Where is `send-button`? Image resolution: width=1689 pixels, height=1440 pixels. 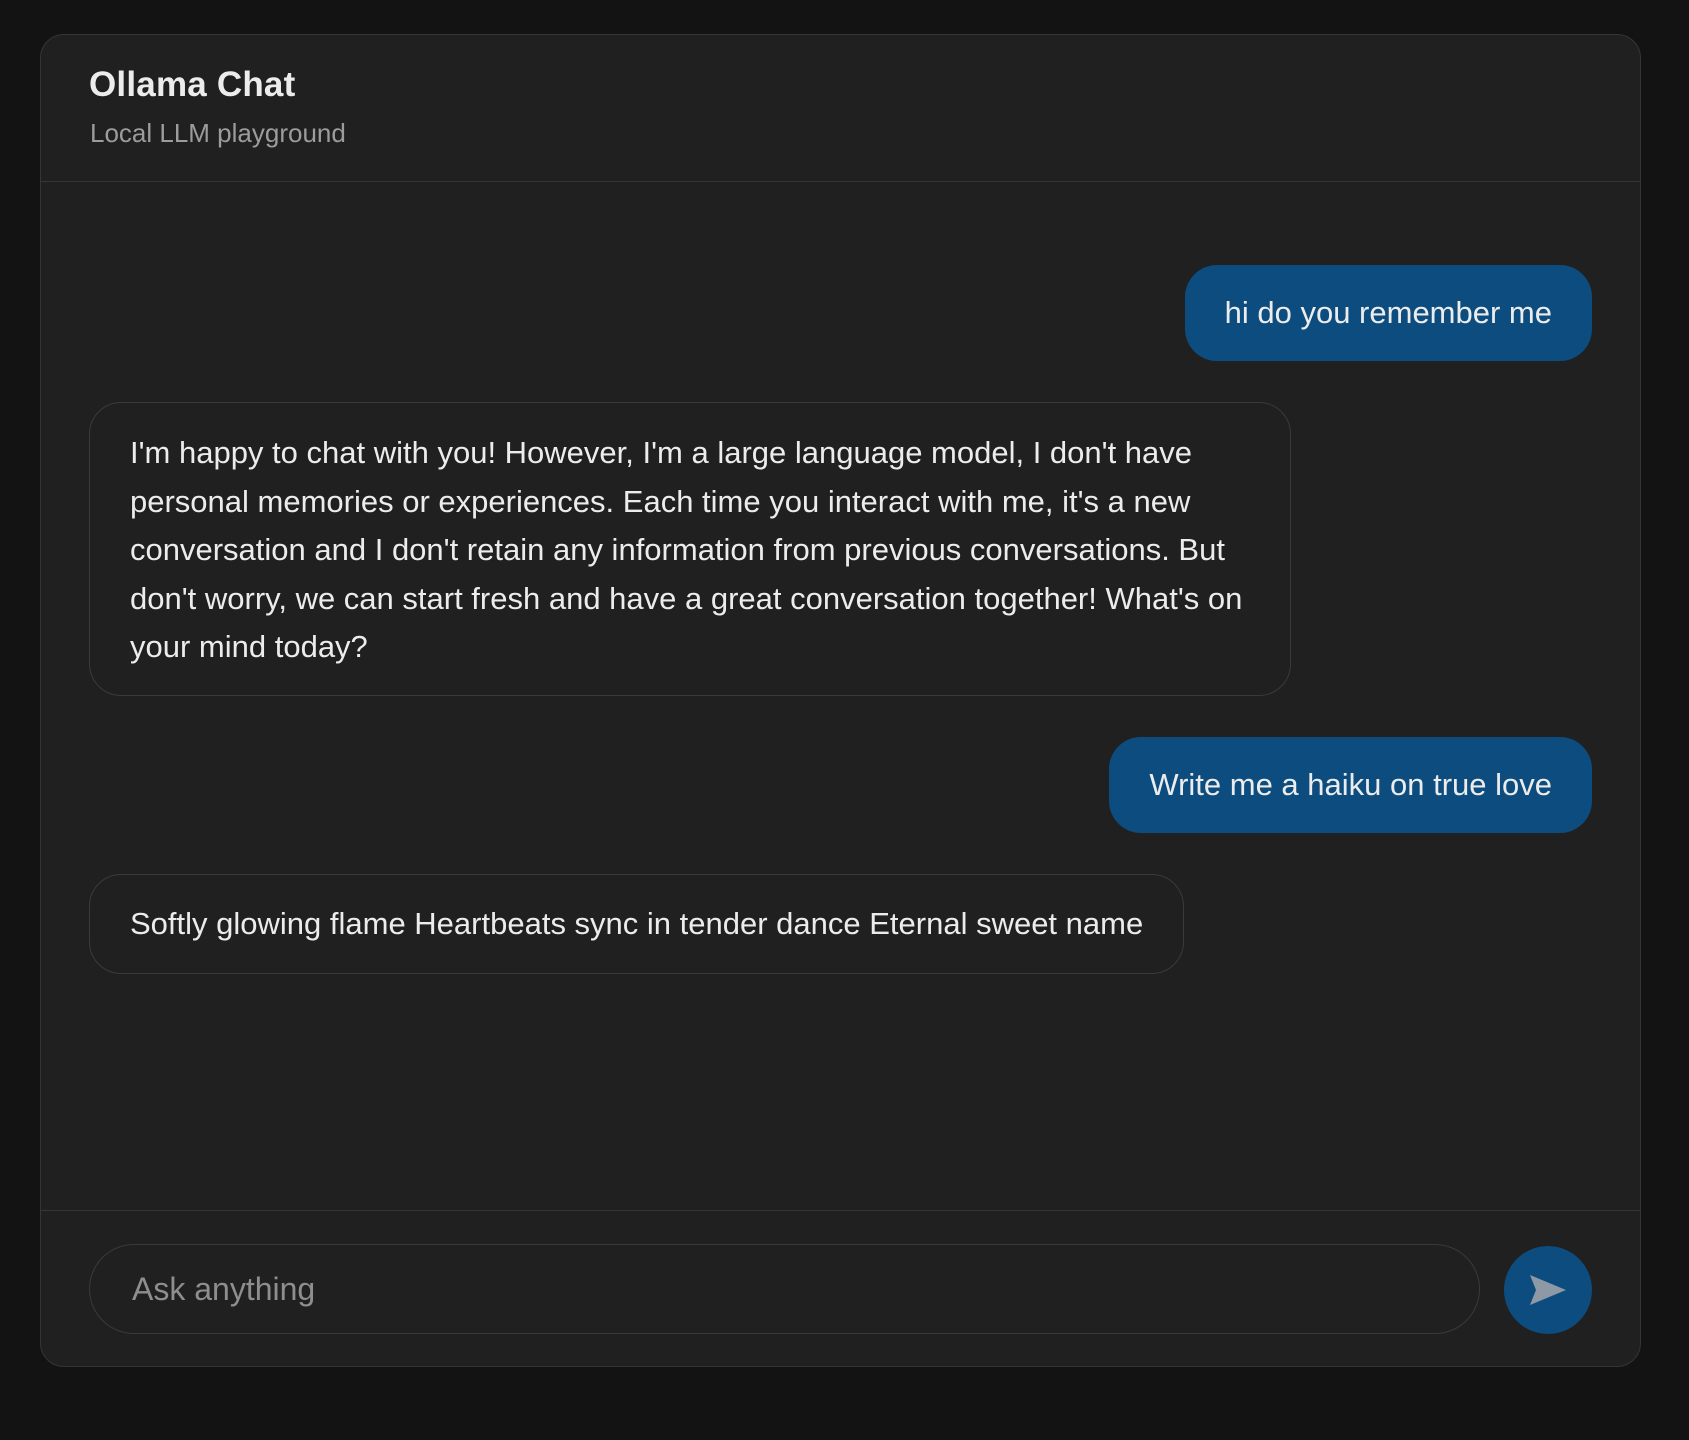
send-button is located at coordinates (1548, 1290).